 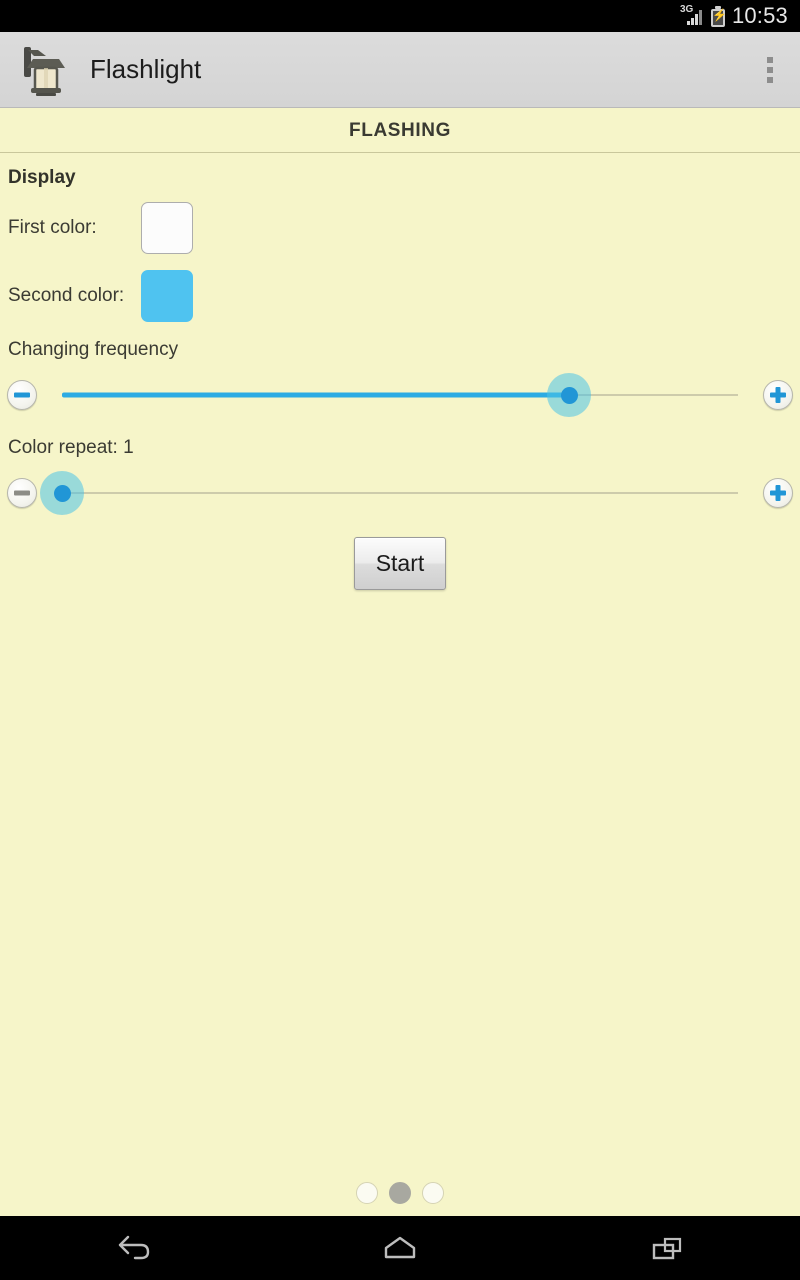 What do you see at coordinates (71, 447) in the screenshot?
I see `repeat-label: Color repeat: 1` at bounding box center [71, 447].